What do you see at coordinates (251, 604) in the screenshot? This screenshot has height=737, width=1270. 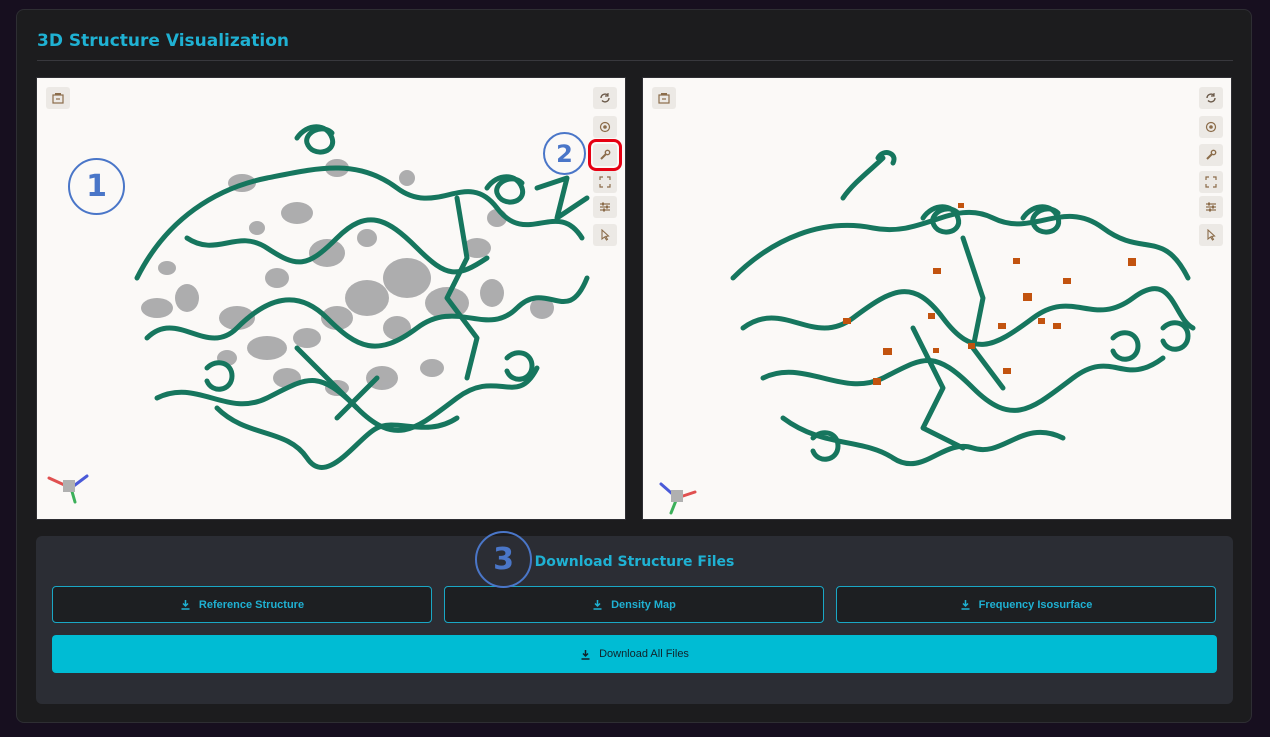 I see `download-reference-label: Reference Structure` at bounding box center [251, 604].